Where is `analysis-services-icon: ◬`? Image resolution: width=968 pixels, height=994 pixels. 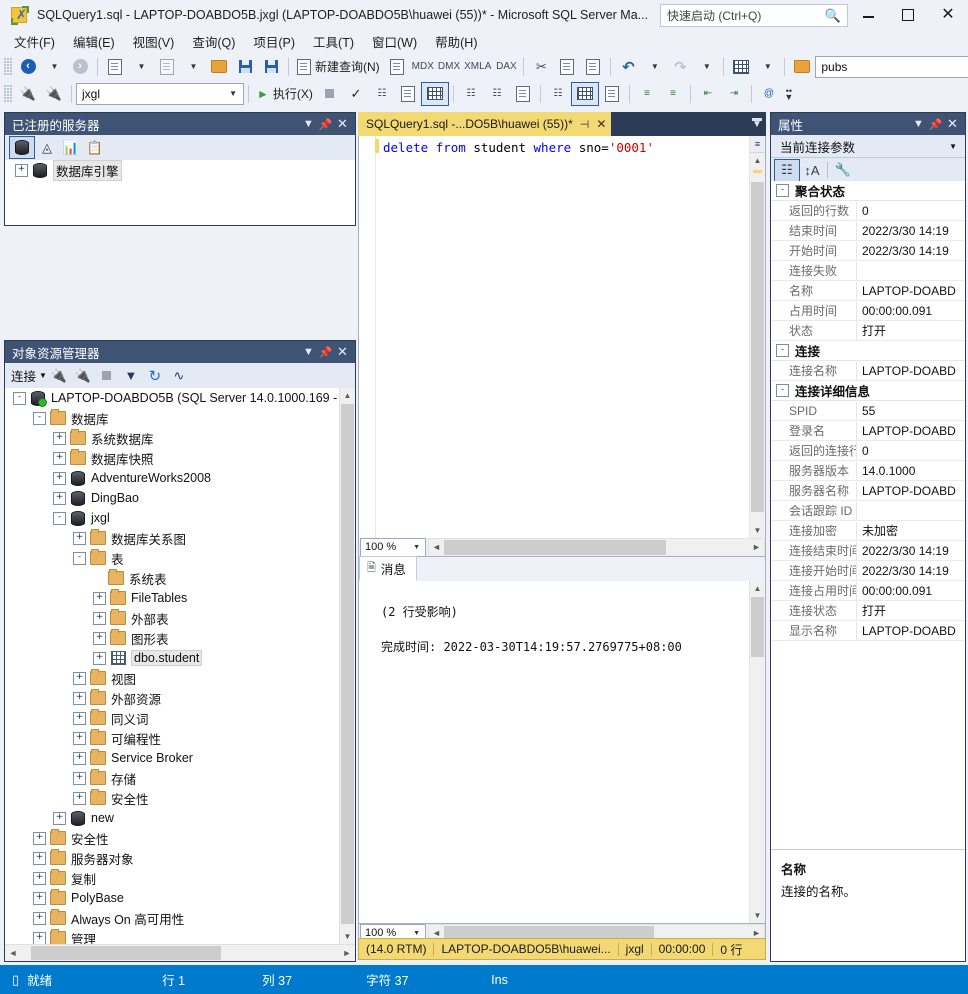 analysis-services-icon: ◬ is located at coordinates (47, 147).